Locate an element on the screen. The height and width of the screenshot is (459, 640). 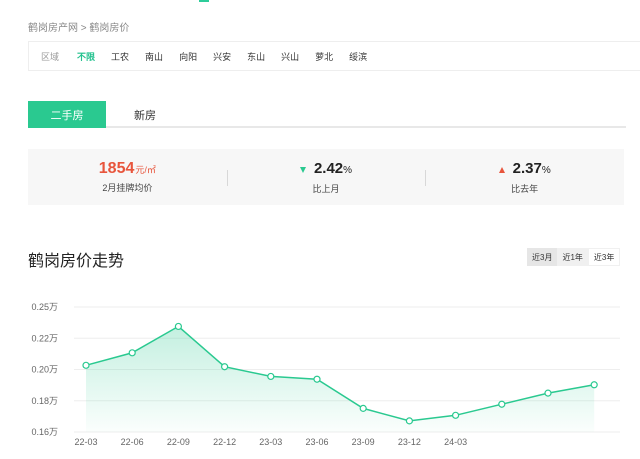
region-option-xiangyang: 向阳 is located at coordinates (188, 56).